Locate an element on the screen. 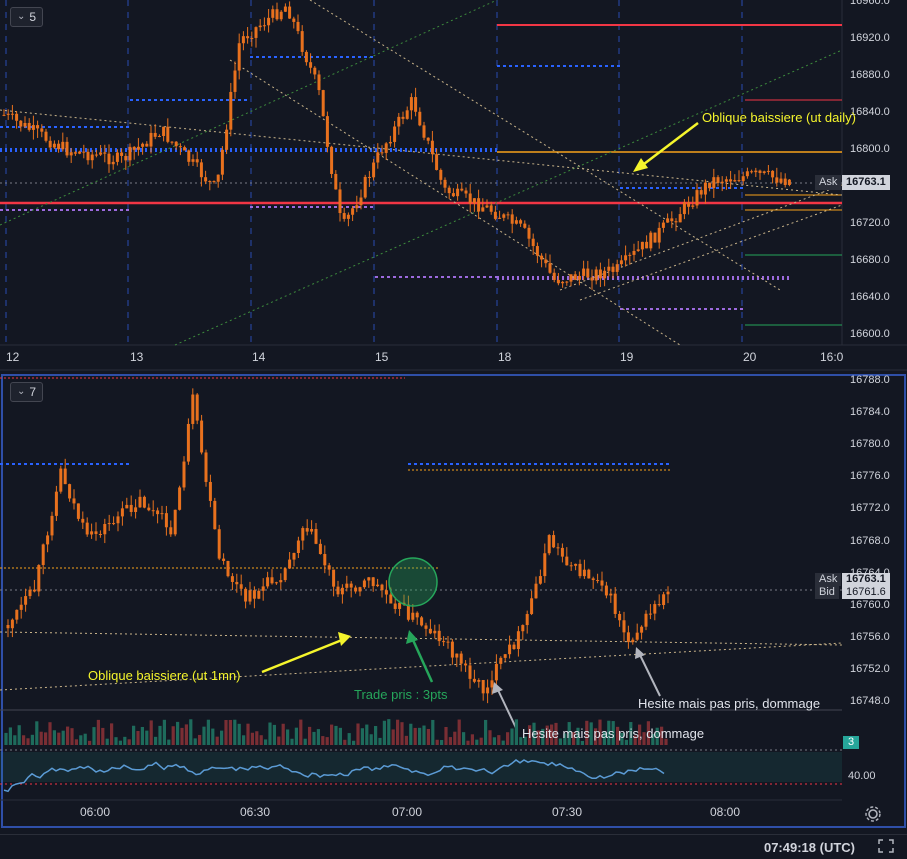  pane-collapse-button-top: ⌄ 5 is located at coordinates (27, 17).